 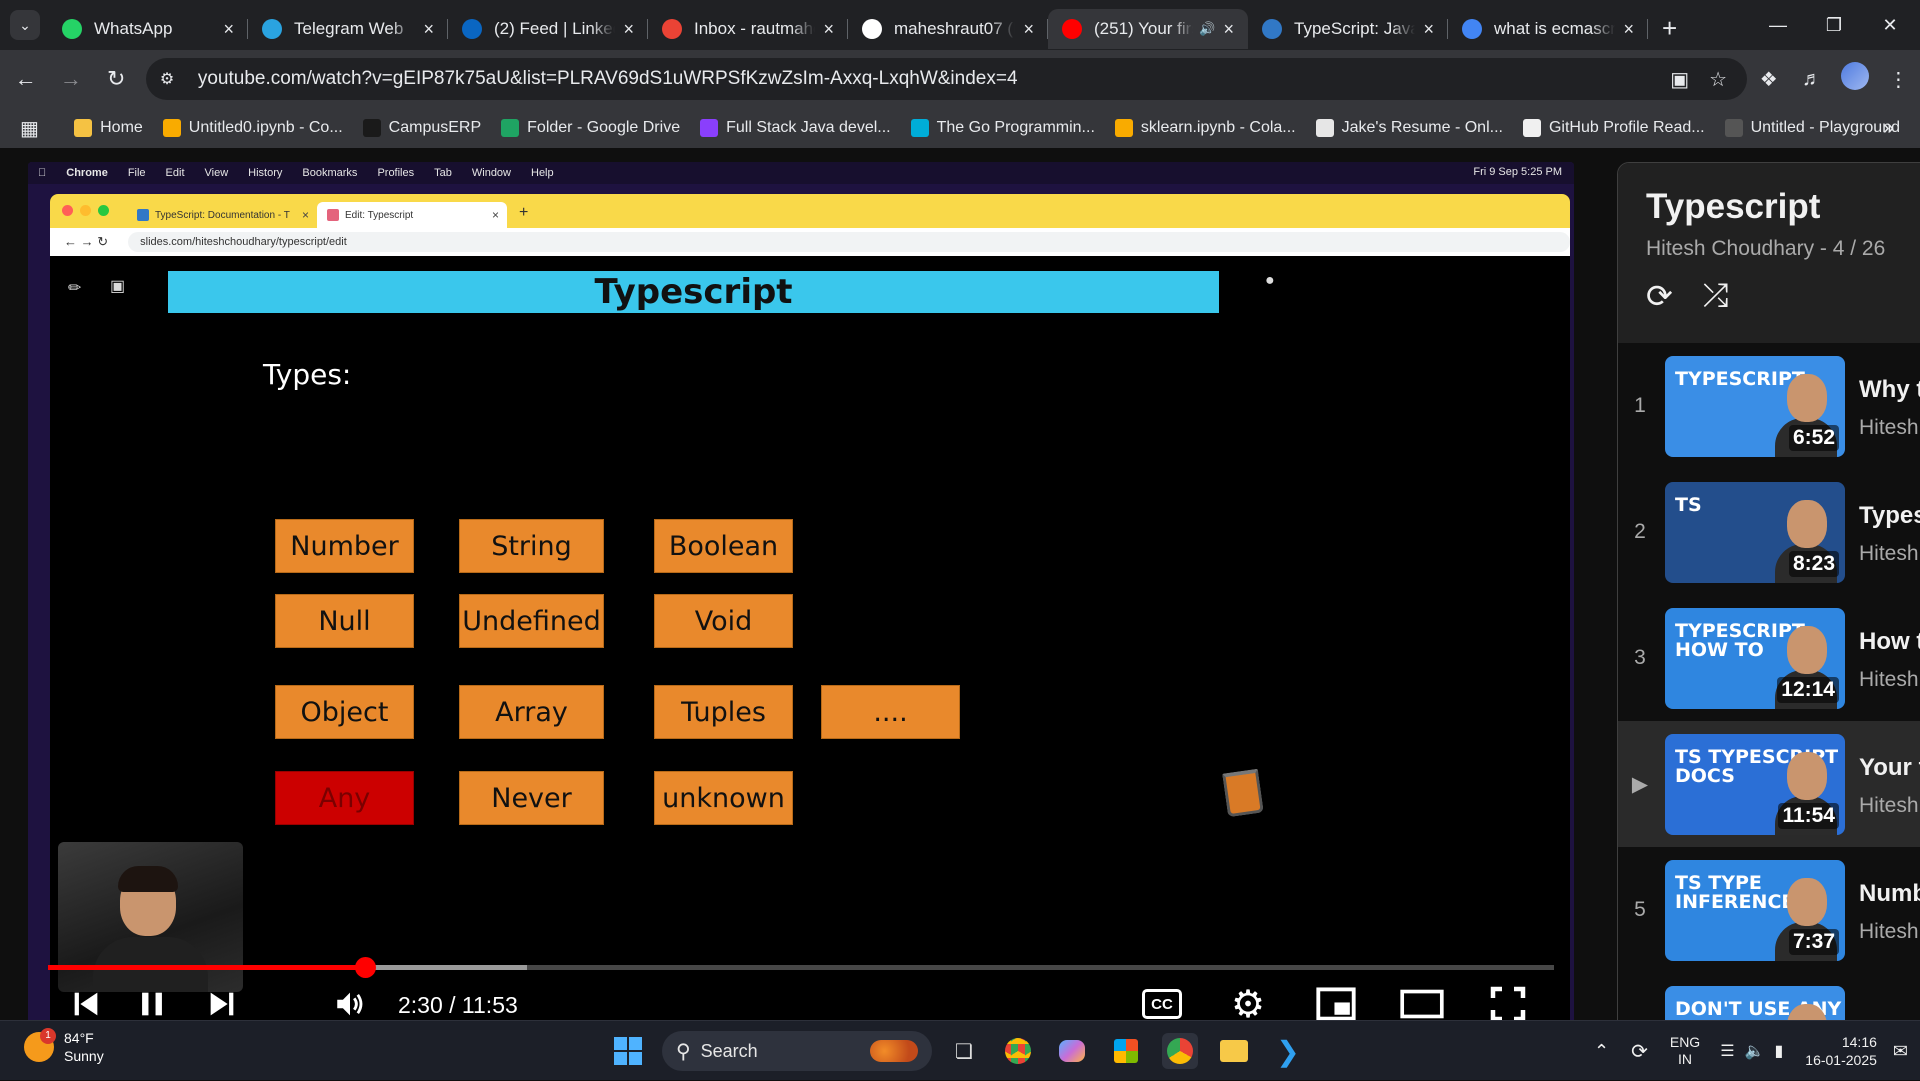 I want to click on back-button: ←, so click(x=25, y=79).